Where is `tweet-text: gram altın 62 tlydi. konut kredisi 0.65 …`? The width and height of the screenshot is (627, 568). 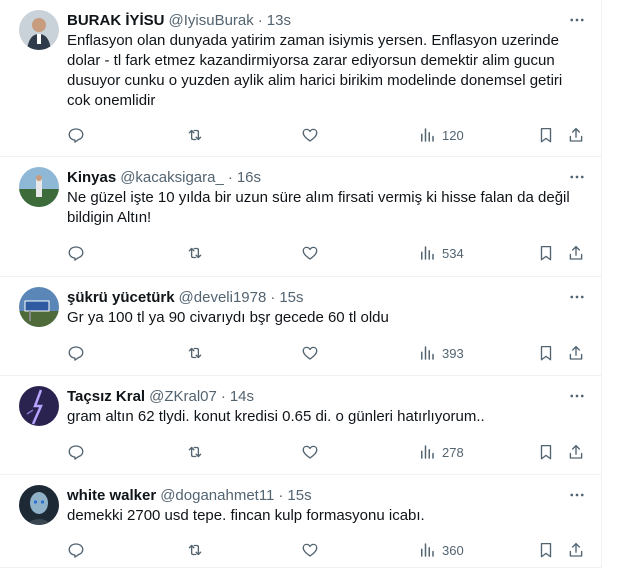 tweet-text: gram altın 62 tlydi. konut kredisi 0.65 … is located at coordinates (276, 416).